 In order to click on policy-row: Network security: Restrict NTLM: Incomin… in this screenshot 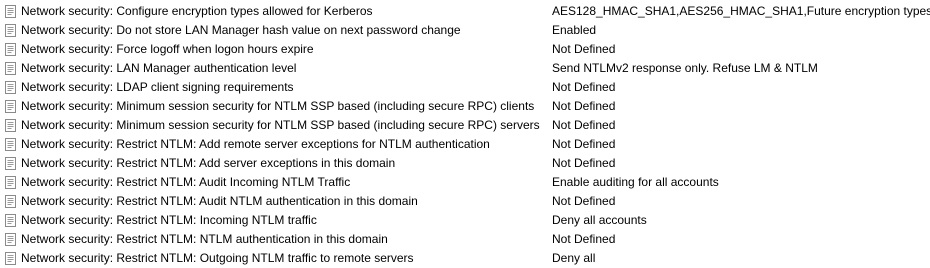, I will do `click(465, 220)`.